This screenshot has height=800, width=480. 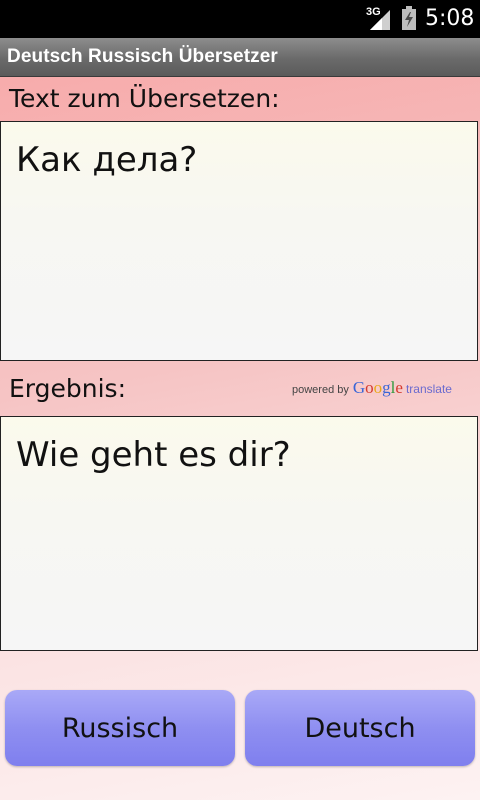 I want to click on input-label: Text zum Übersetzen:, so click(x=144, y=98).